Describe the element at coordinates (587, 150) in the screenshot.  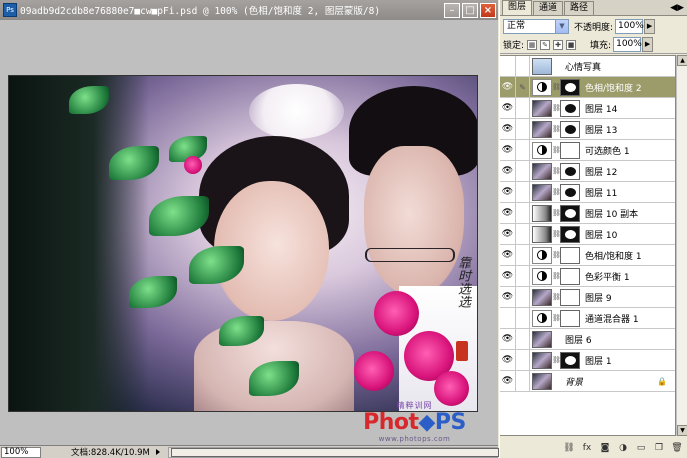
I see `layer-row: 👁 ⛓ 可选颜色 1` at that location.